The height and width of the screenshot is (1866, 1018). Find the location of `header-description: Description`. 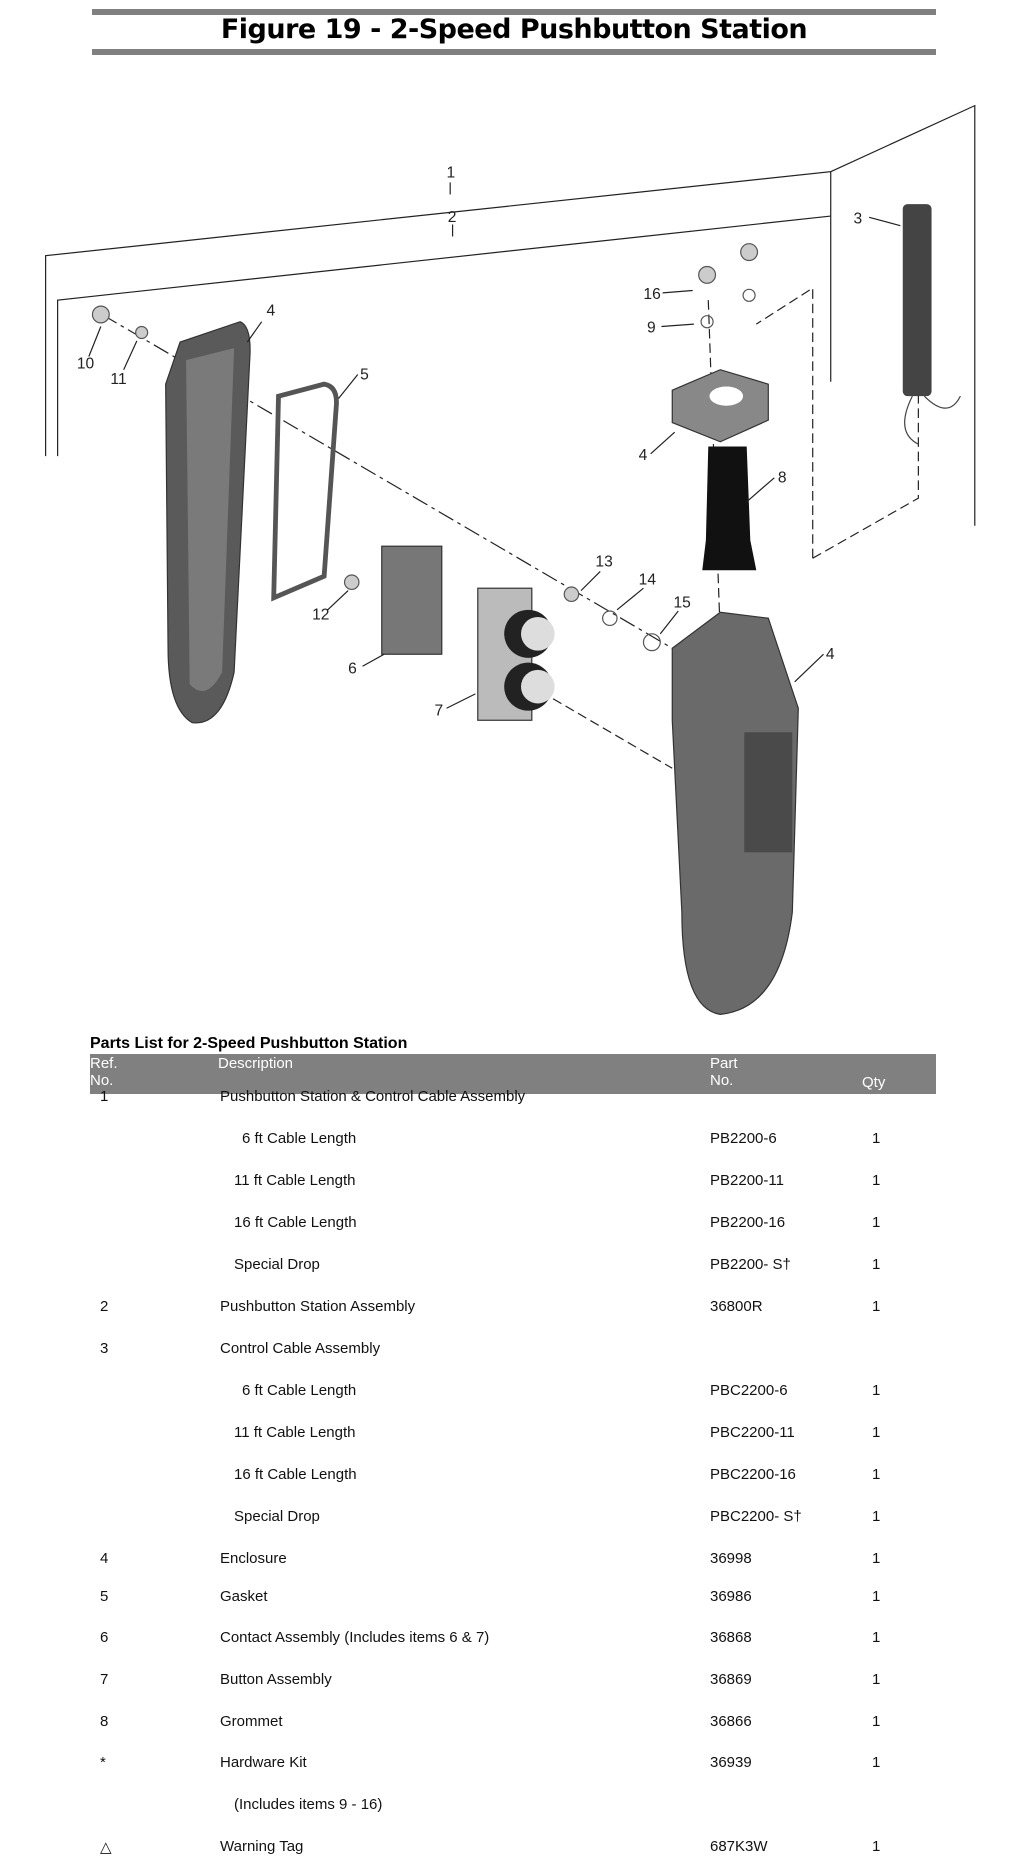

header-description: Description is located at coordinates (256, 1063).